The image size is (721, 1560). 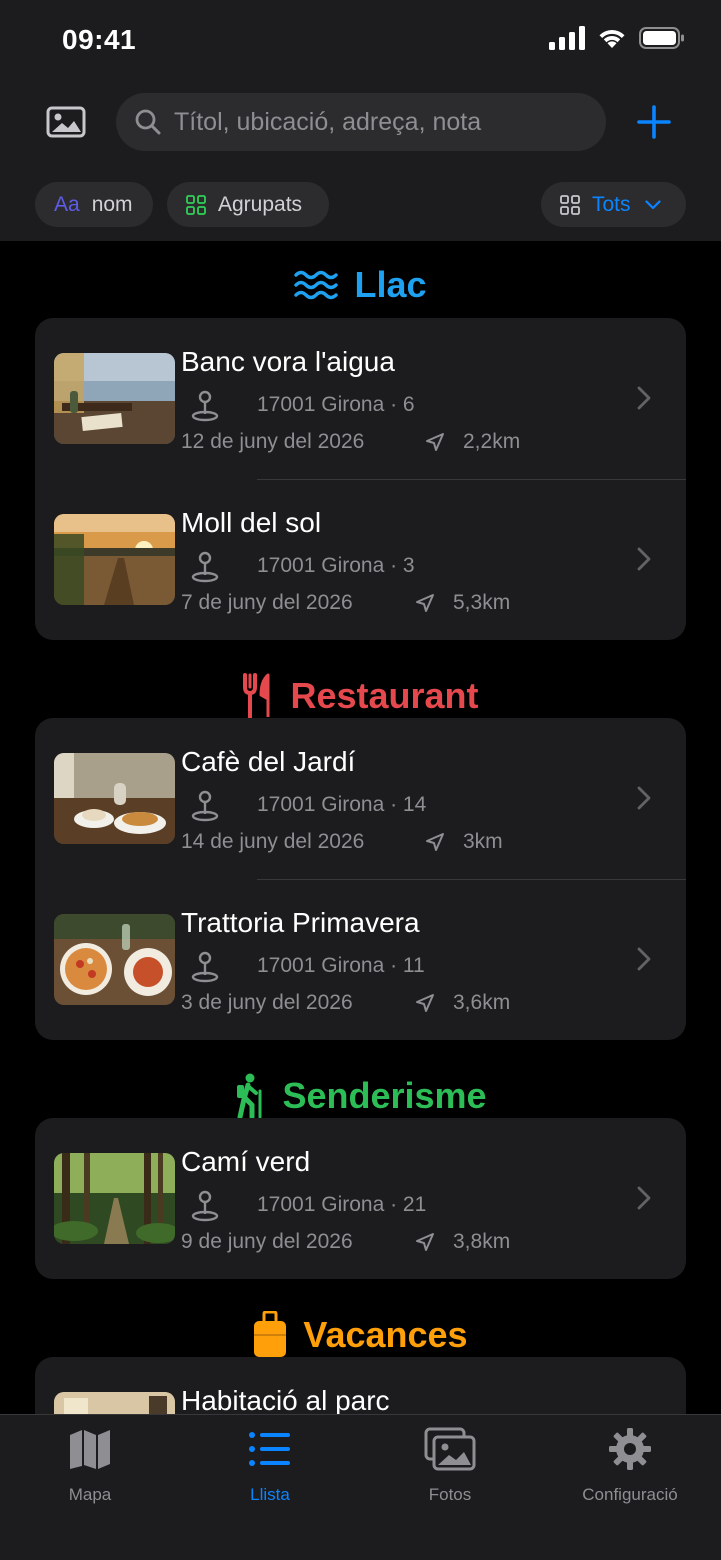 What do you see at coordinates (652, 204) in the screenshot?
I see `chevron-down-icon` at bounding box center [652, 204].